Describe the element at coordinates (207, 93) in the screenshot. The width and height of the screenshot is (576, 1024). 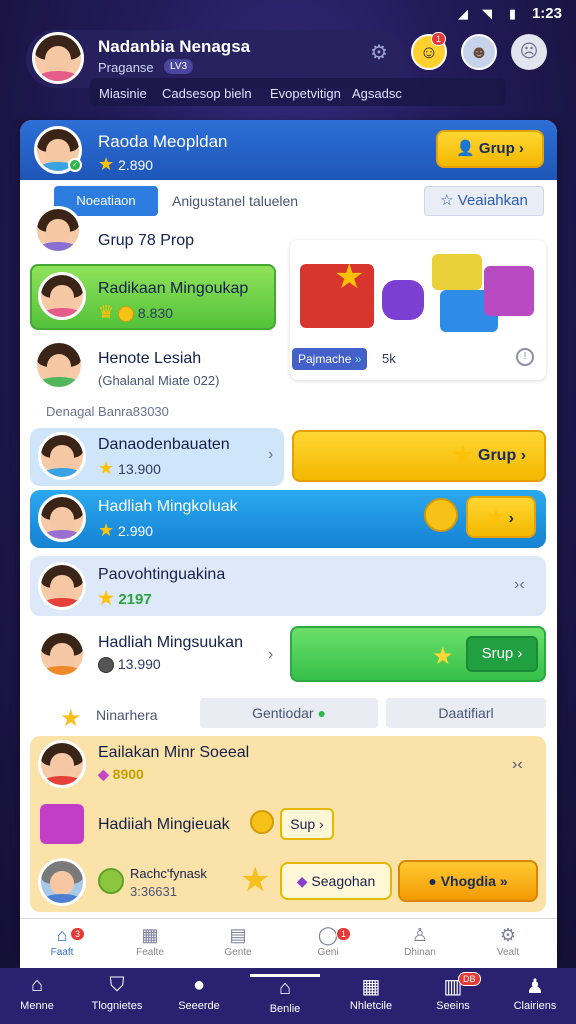
I see `header-tab-2: Cadsesop bieln` at that location.